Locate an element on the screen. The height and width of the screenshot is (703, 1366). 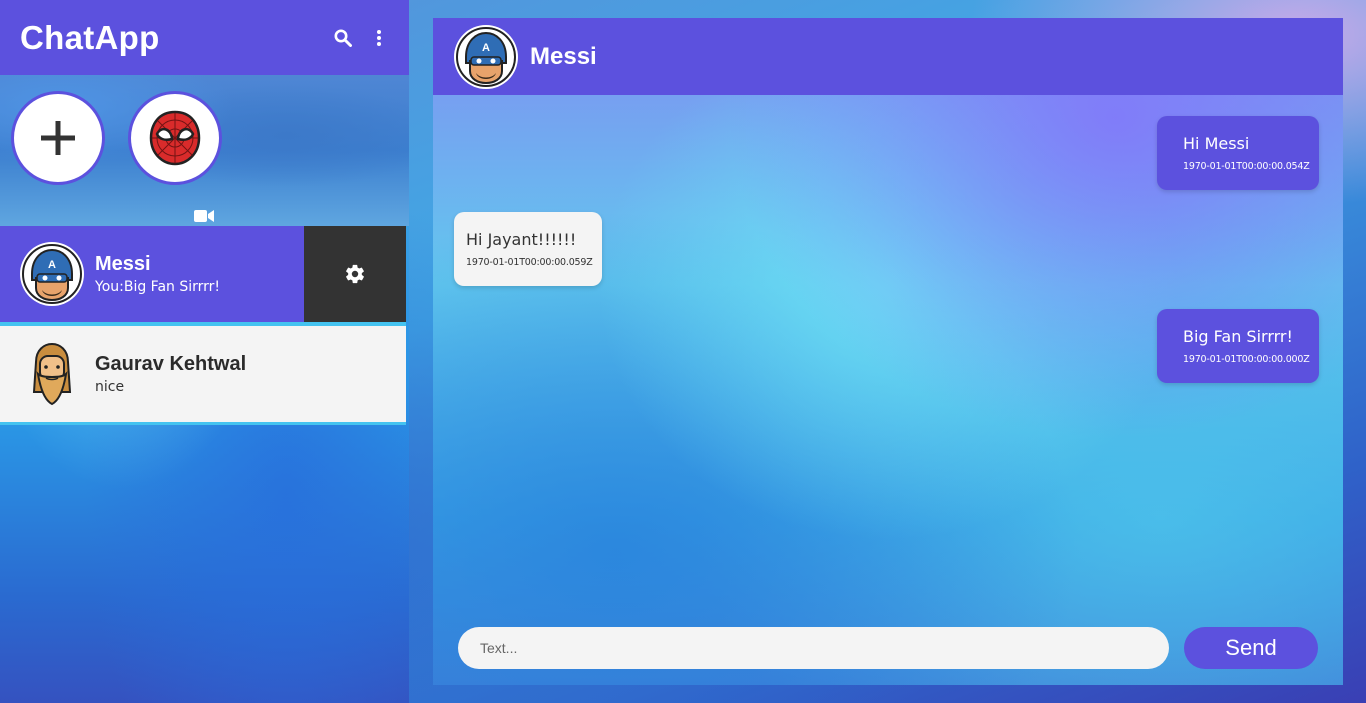
message-composer: Send is located at coordinates (888, 649).